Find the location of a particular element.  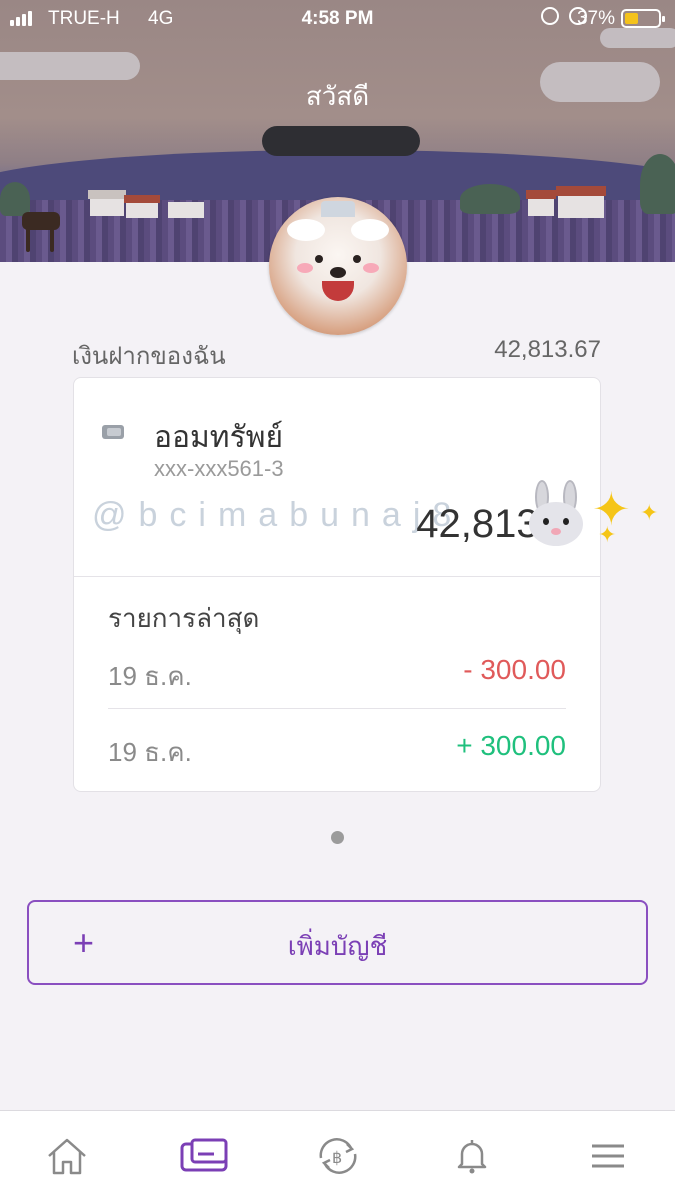

bell-icon is located at coordinates (474, 1156).